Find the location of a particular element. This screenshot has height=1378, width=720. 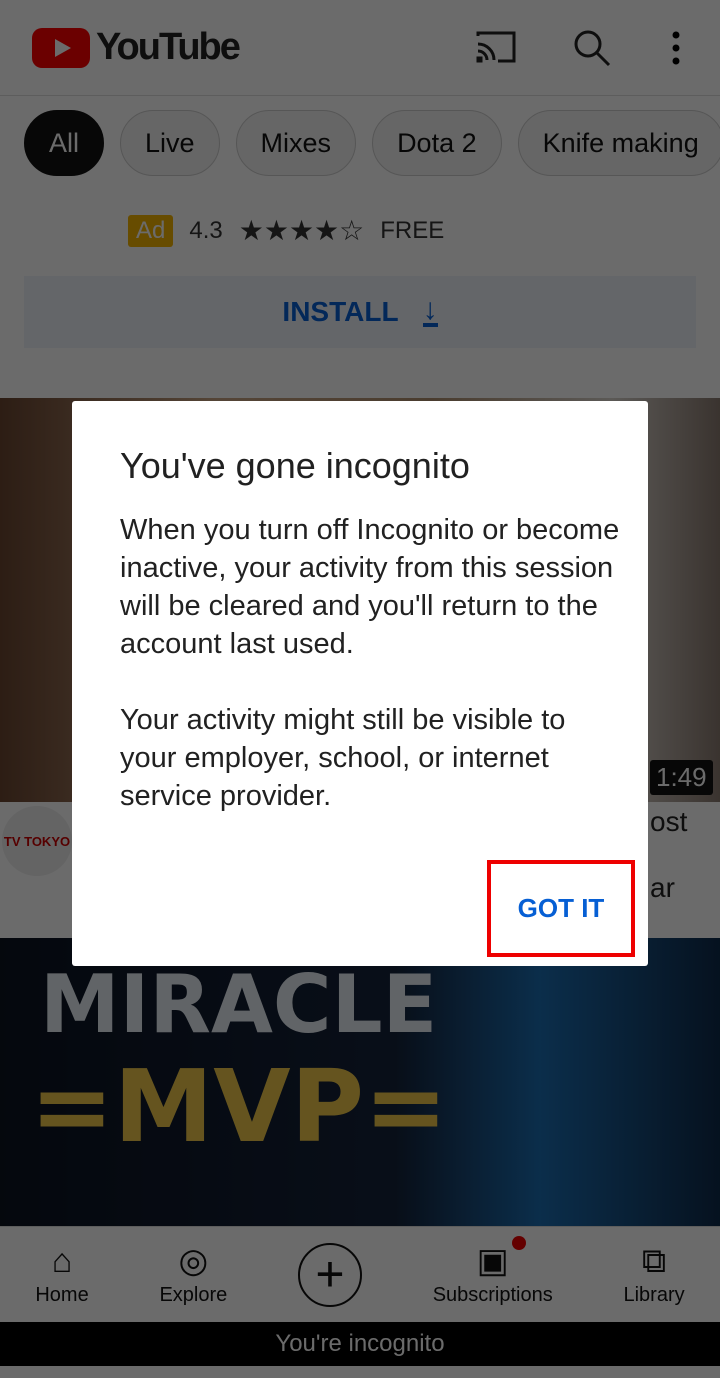

rating-stars: ★★★★☆ is located at coordinates (301, 230).